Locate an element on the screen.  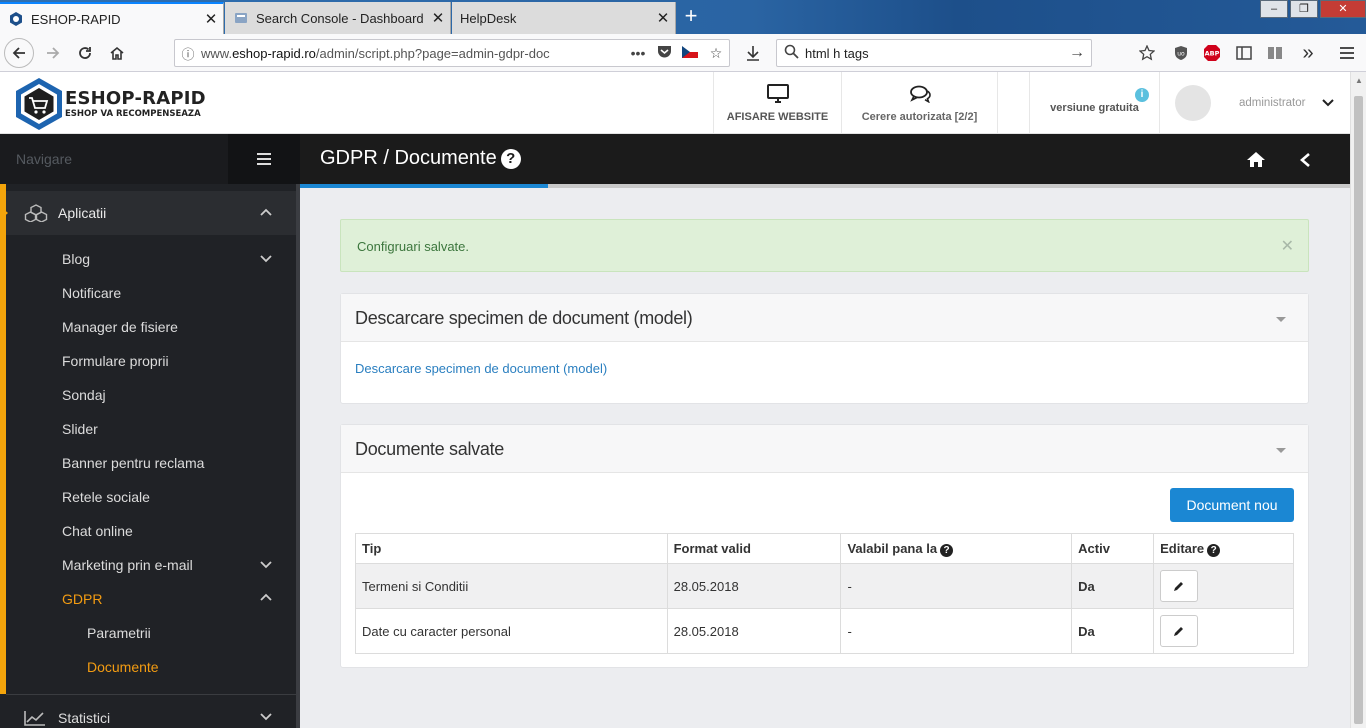
overflow-chevron-icon: » is located at coordinates (1308, 53).